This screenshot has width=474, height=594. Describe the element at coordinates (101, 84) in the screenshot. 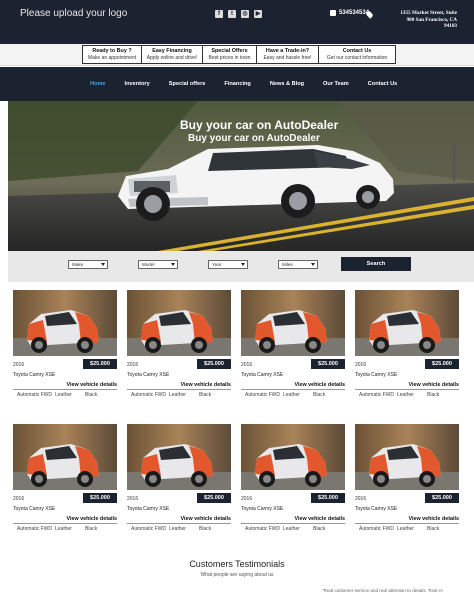

I see `nav-item-home: Home` at that location.